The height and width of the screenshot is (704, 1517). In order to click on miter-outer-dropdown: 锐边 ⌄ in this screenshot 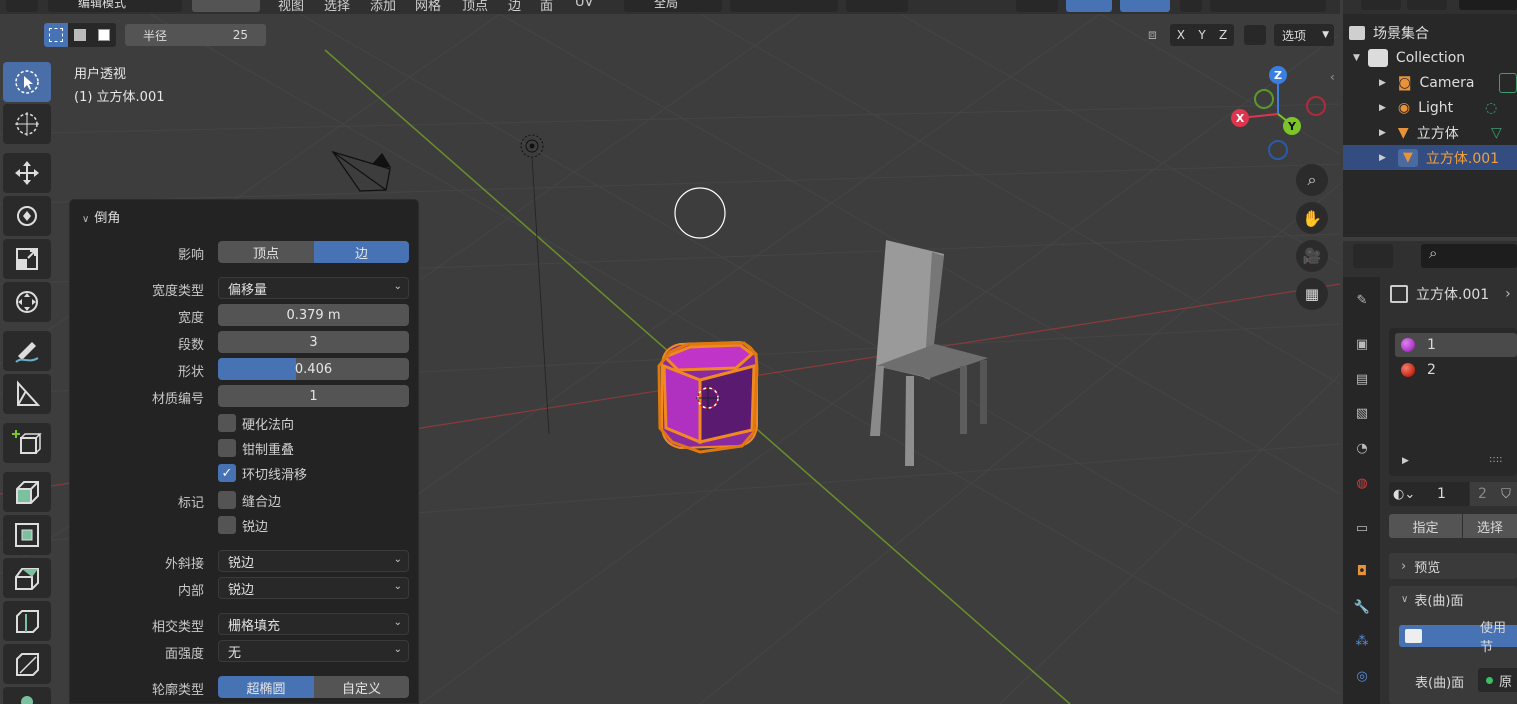, I will do `click(313, 561)`.